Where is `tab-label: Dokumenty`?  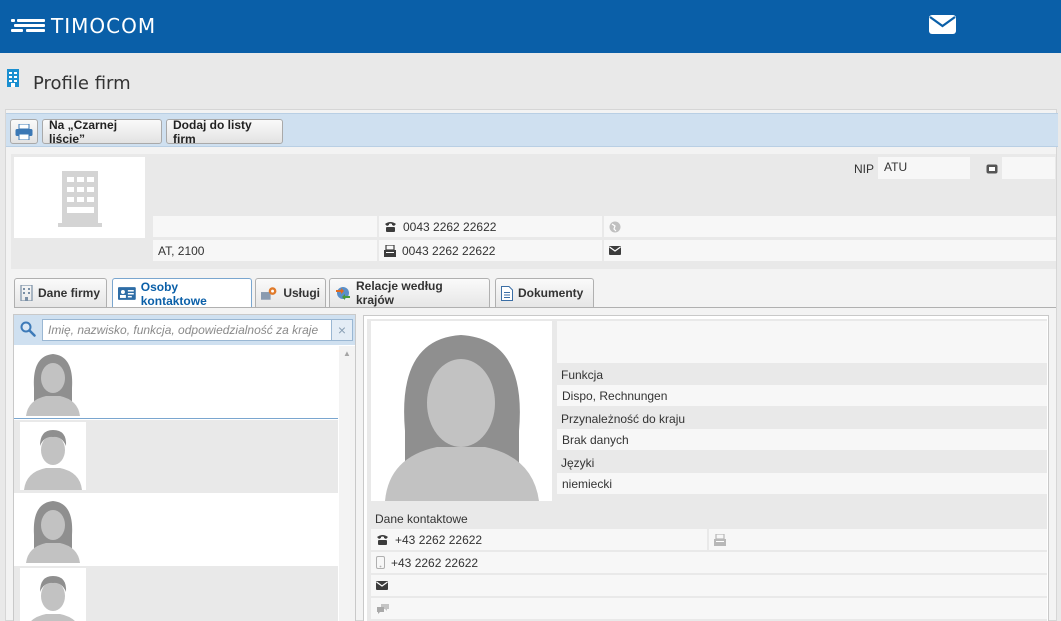
tab-label: Dokumenty is located at coordinates (551, 293).